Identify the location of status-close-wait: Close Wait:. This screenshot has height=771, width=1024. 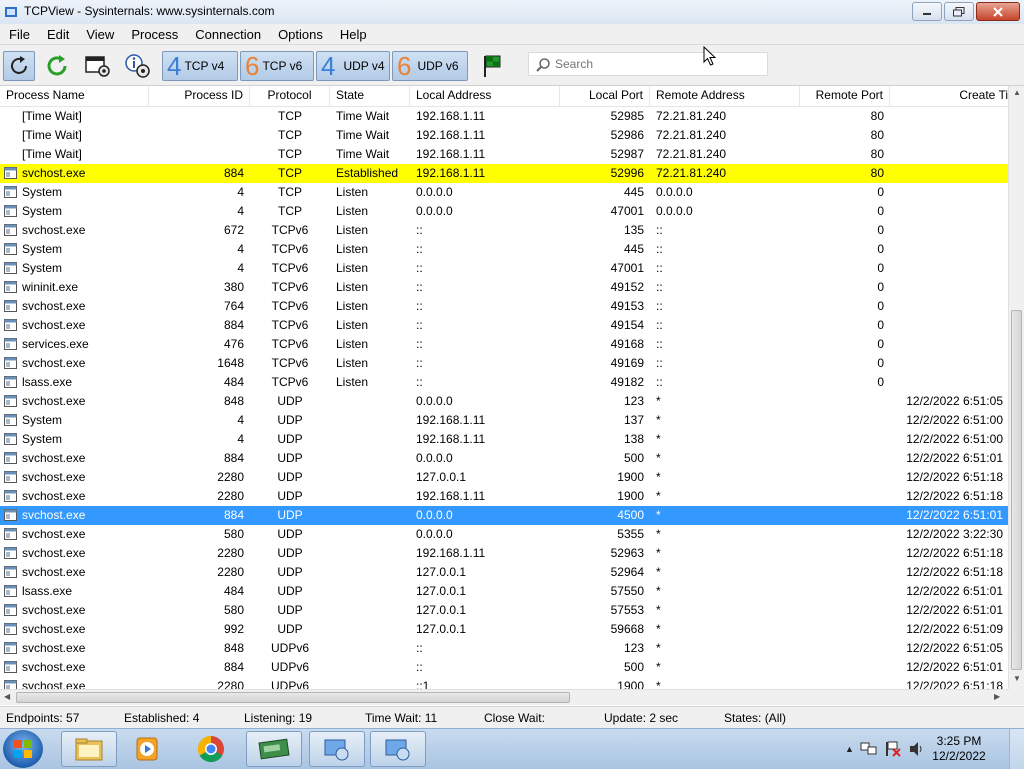
(514, 718).